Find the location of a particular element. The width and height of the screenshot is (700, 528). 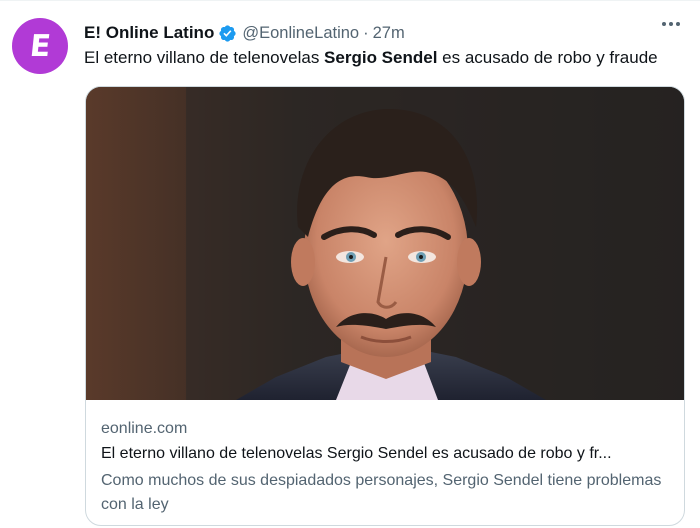

user-handle: @EonlineLatino is located at coordinates (300, 33).